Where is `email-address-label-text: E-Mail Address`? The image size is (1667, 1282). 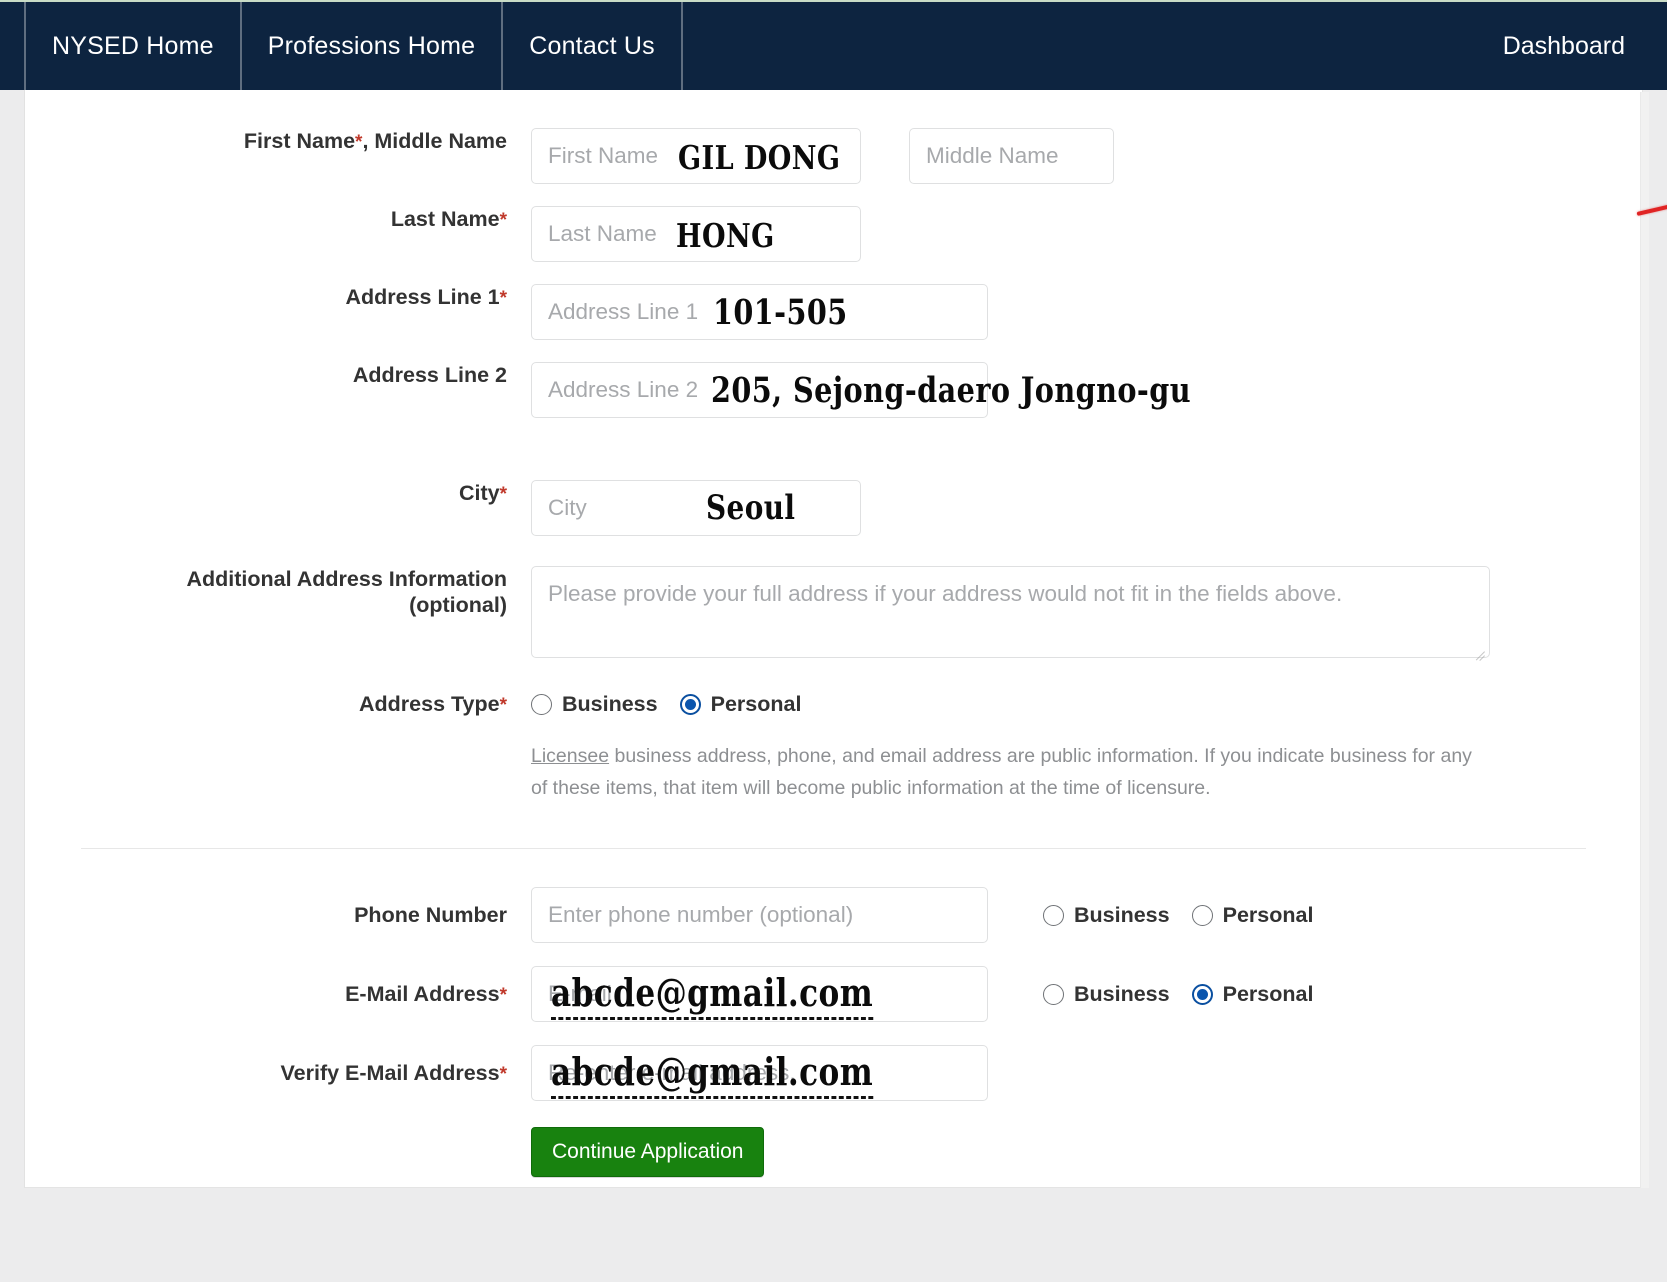
email-address-label-text: E-Mail Address is located at coordinates (422, 994).